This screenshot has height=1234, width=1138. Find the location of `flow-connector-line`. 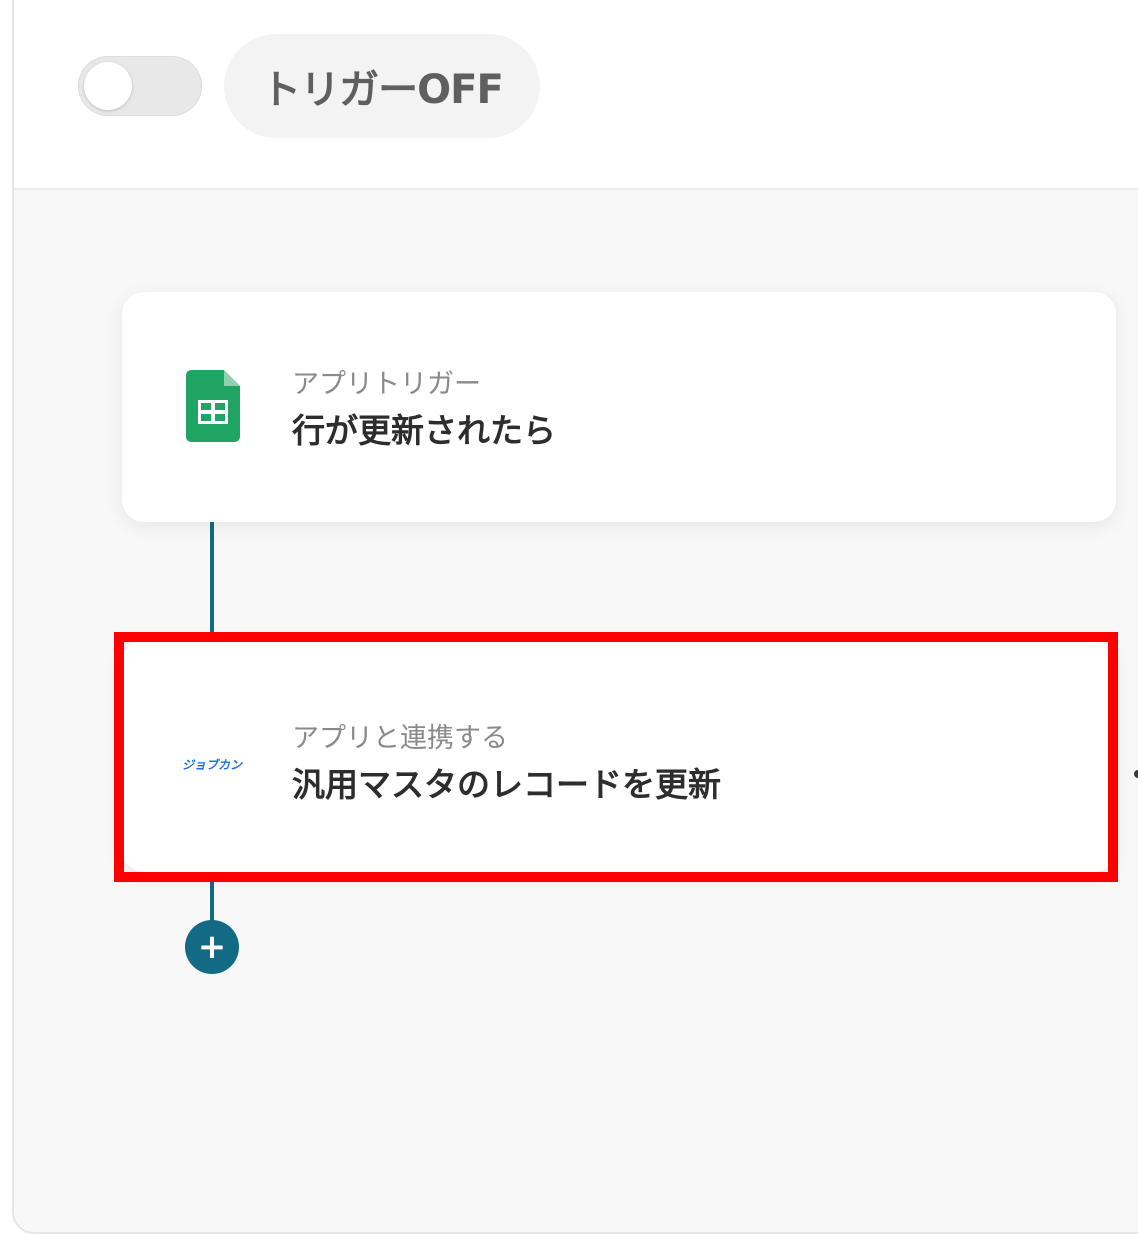

flow-connector-line is located at coordinates (212, 575).